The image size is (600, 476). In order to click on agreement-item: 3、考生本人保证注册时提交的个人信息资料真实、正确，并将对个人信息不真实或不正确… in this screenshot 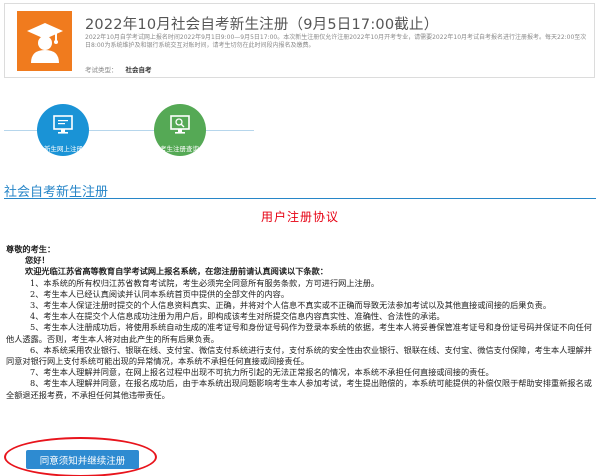, I will do `click(291, 305)`.